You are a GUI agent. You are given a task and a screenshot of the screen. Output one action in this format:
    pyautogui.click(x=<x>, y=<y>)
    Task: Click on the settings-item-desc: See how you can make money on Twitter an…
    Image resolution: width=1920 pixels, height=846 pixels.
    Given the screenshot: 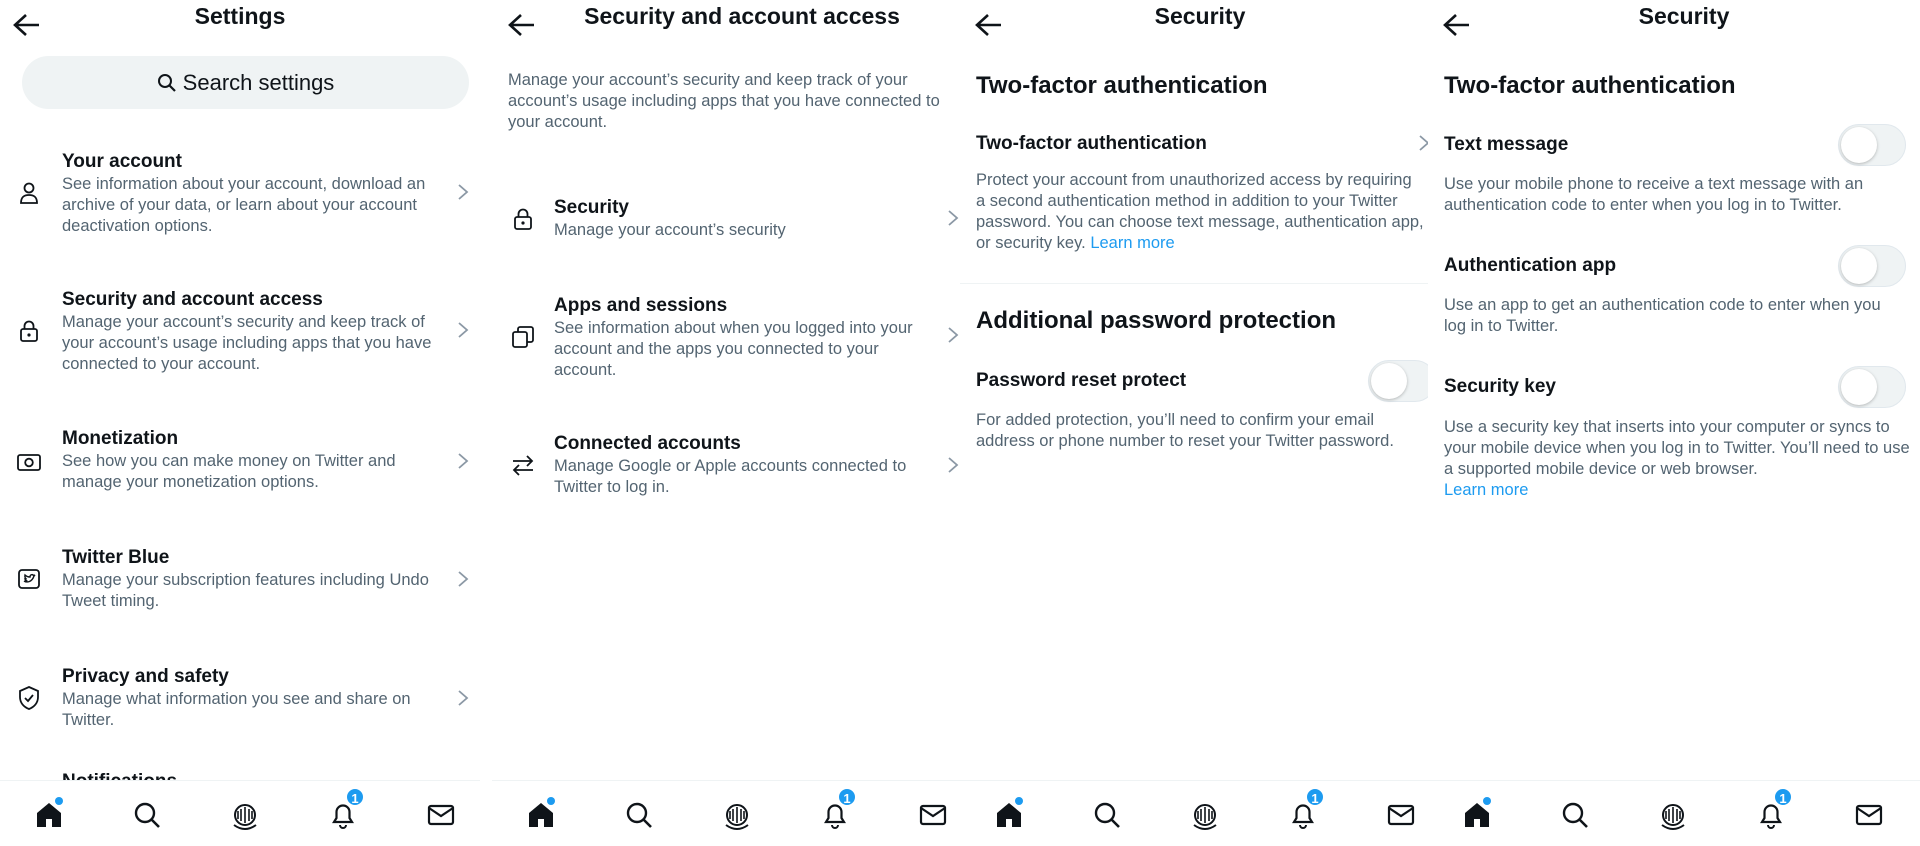 What is the action you would take?
    pyautogui.click(x=229, y=471)
    